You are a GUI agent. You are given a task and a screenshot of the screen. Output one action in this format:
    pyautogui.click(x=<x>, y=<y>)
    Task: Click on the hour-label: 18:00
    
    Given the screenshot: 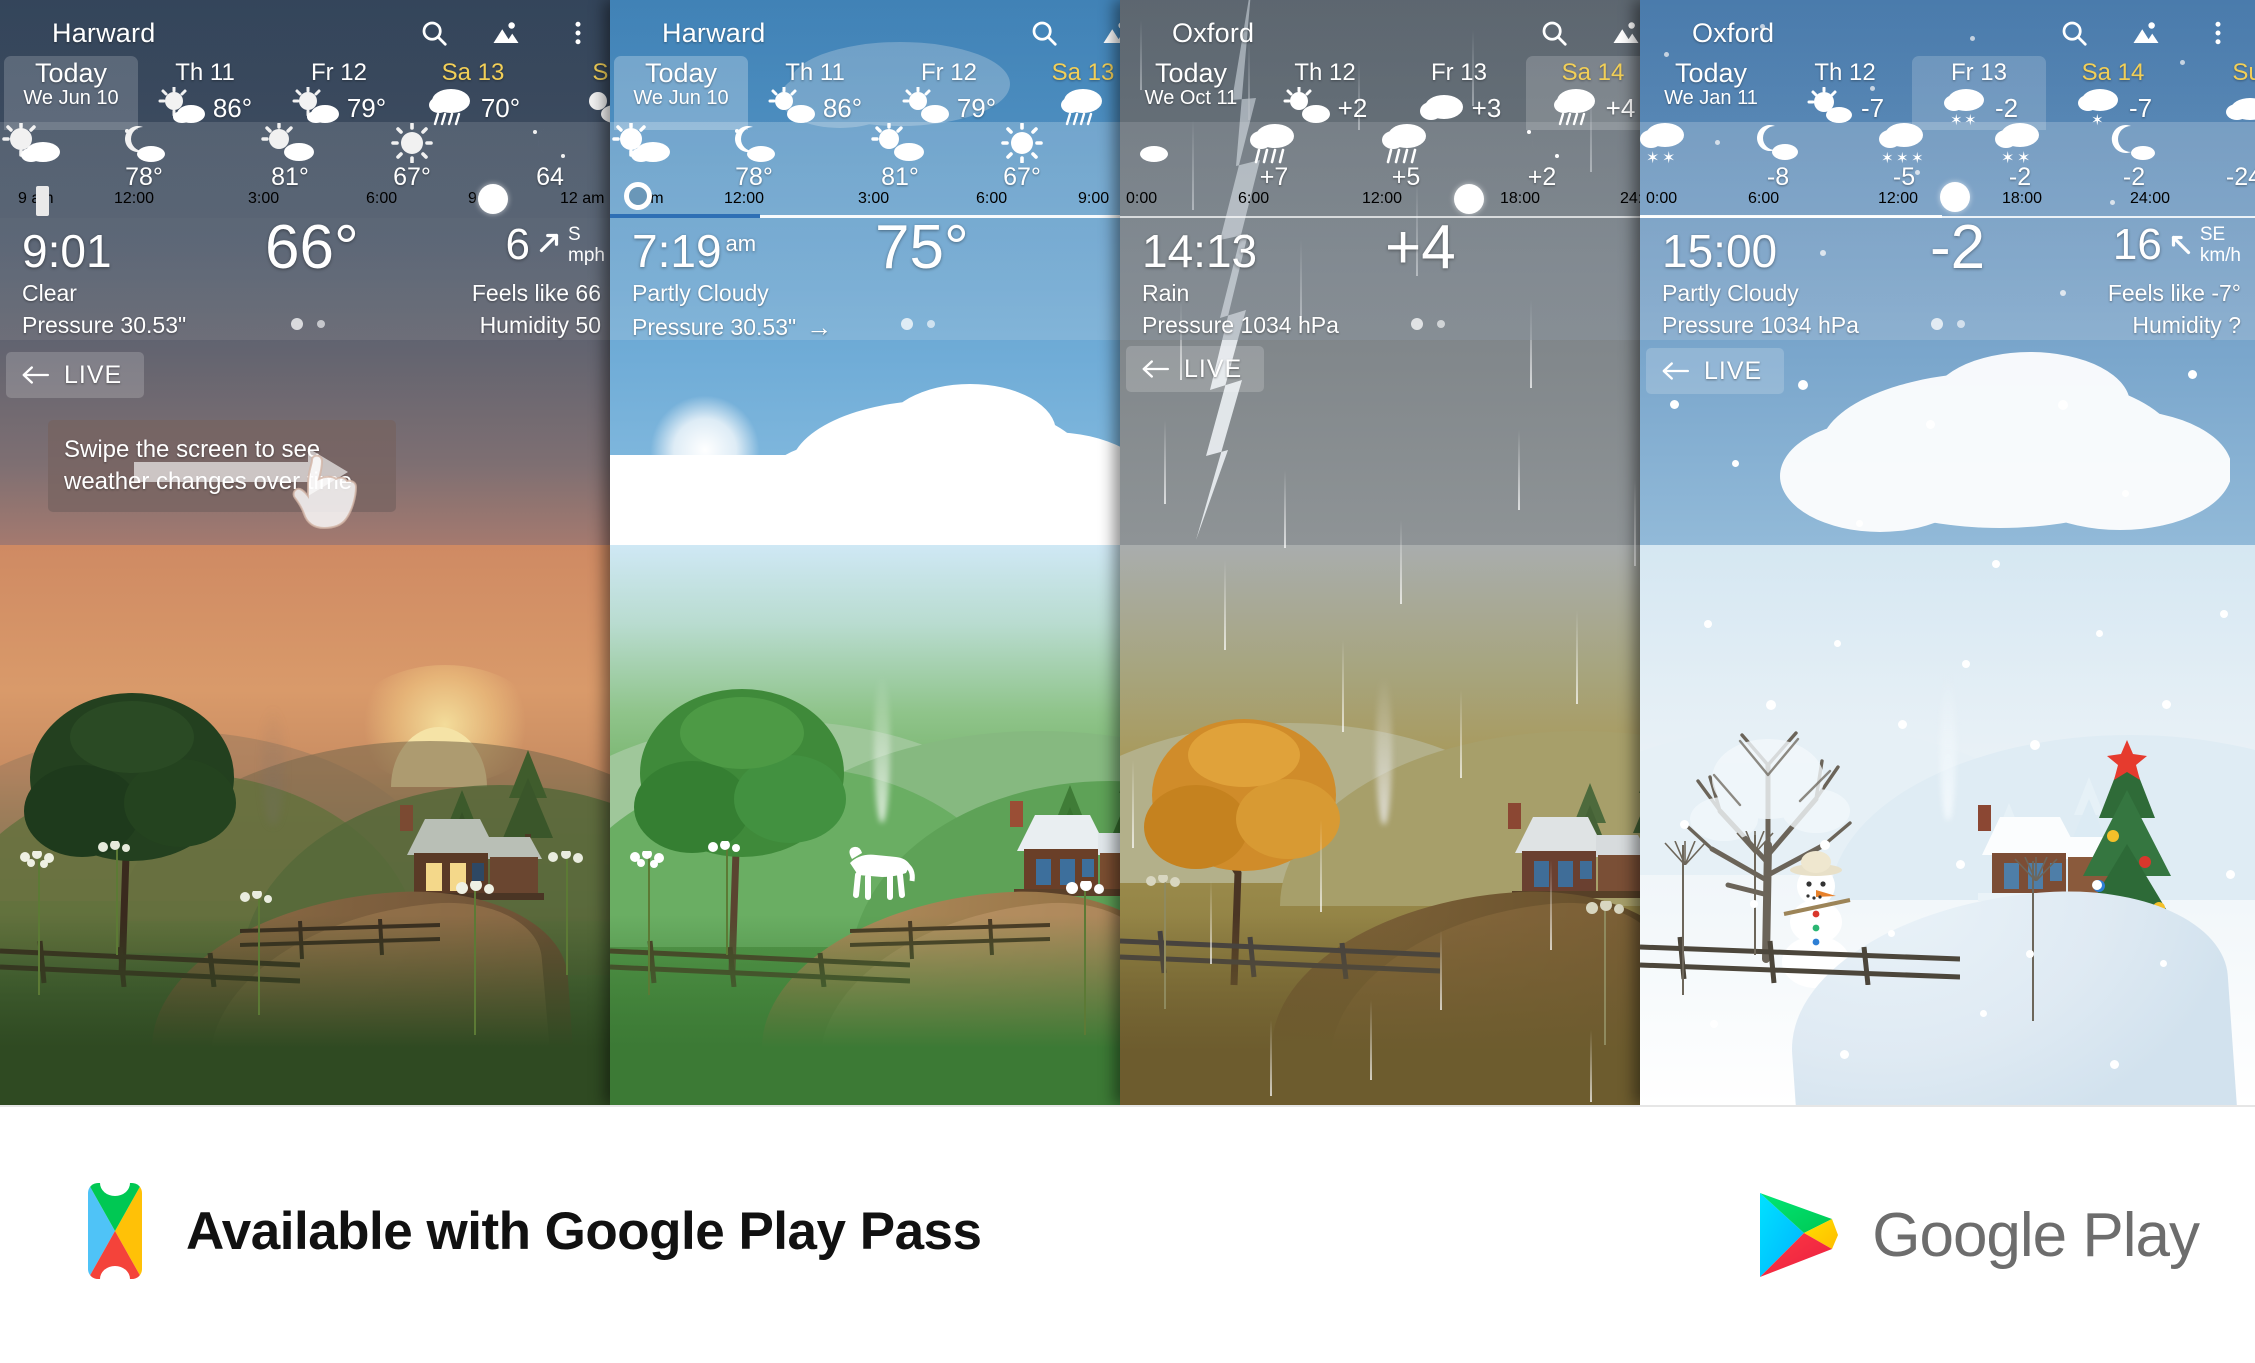 What is the action you would take?
    pyautogui.click(x=1520, y=198)
    